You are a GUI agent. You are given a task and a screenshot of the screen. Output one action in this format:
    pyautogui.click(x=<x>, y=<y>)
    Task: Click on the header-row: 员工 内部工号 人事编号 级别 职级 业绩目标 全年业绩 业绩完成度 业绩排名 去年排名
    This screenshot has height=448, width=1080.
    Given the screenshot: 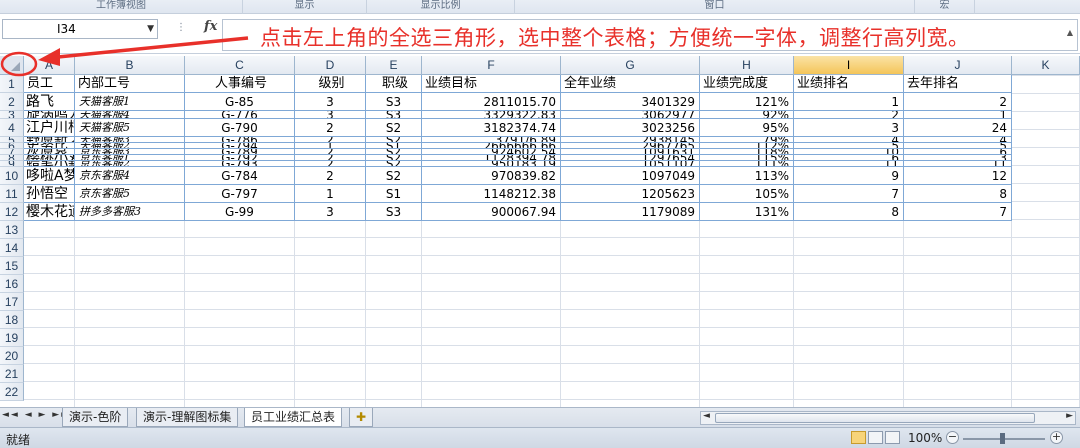 What is the action you would take?
    pyautogui.click(x=518, y=84)
    